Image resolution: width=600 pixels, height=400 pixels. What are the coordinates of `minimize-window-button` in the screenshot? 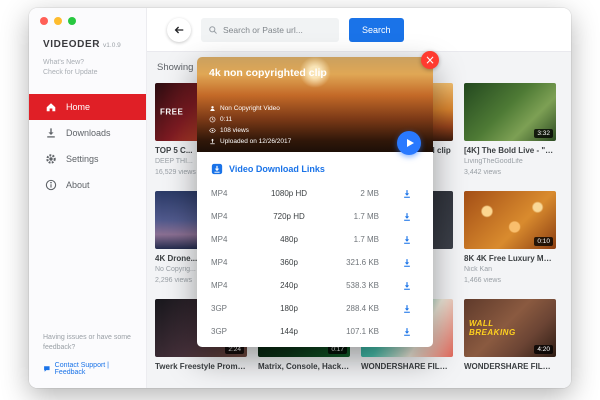 It's located at (58, 21).